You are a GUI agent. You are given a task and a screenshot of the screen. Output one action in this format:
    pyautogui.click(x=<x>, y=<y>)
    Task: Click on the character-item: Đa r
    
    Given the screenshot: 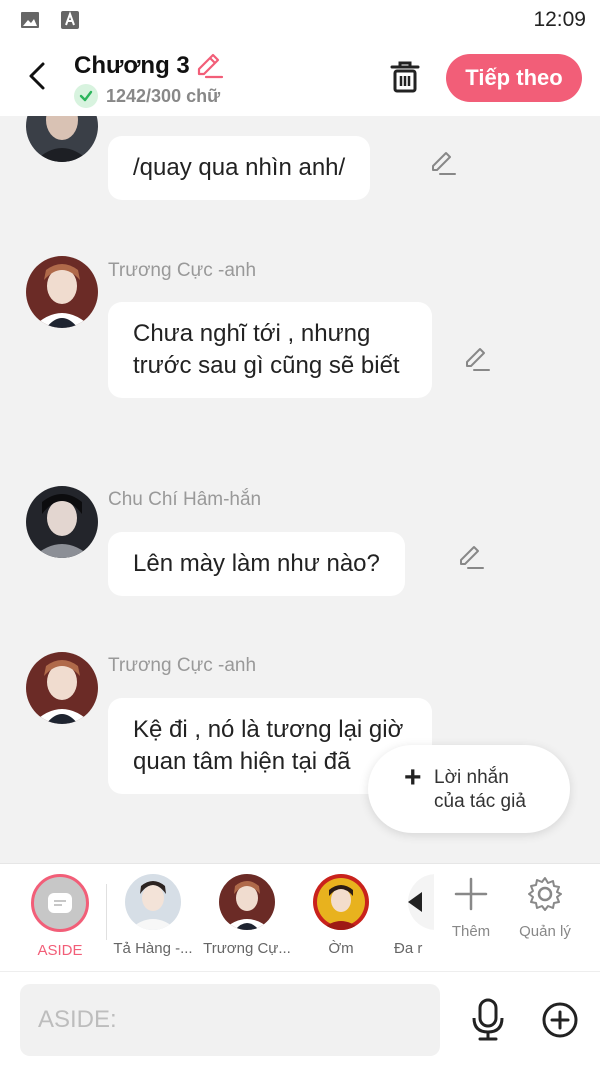 What is the action you would take?
    pyautogui.click(x=404, y=915)
    